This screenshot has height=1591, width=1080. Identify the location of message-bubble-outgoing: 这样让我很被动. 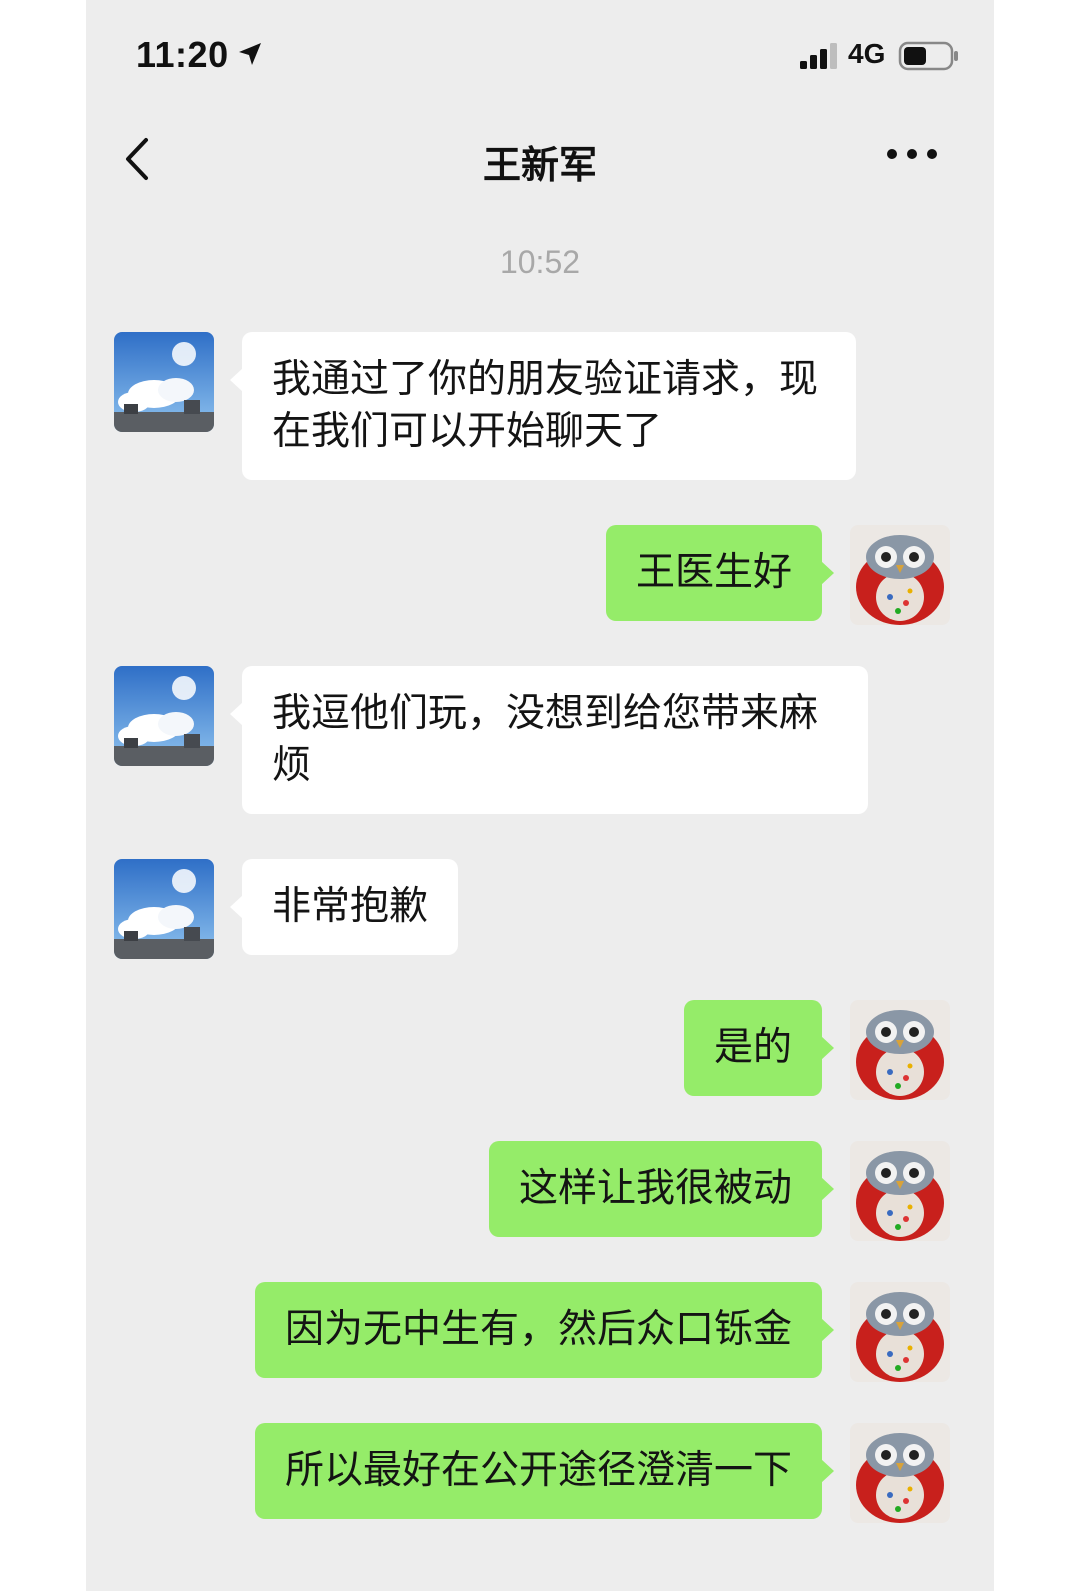
(661, 1189).